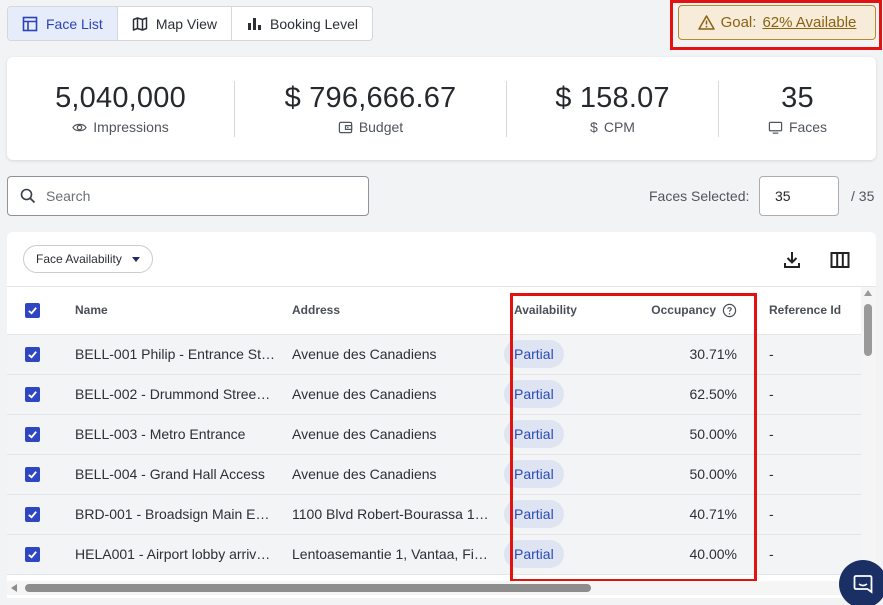 The width and height of the screenshot is (883, 605). What do you see at coordinates (80, 127) in the screenshot?
I see `eye-icon` at bounding box center [80, 127].